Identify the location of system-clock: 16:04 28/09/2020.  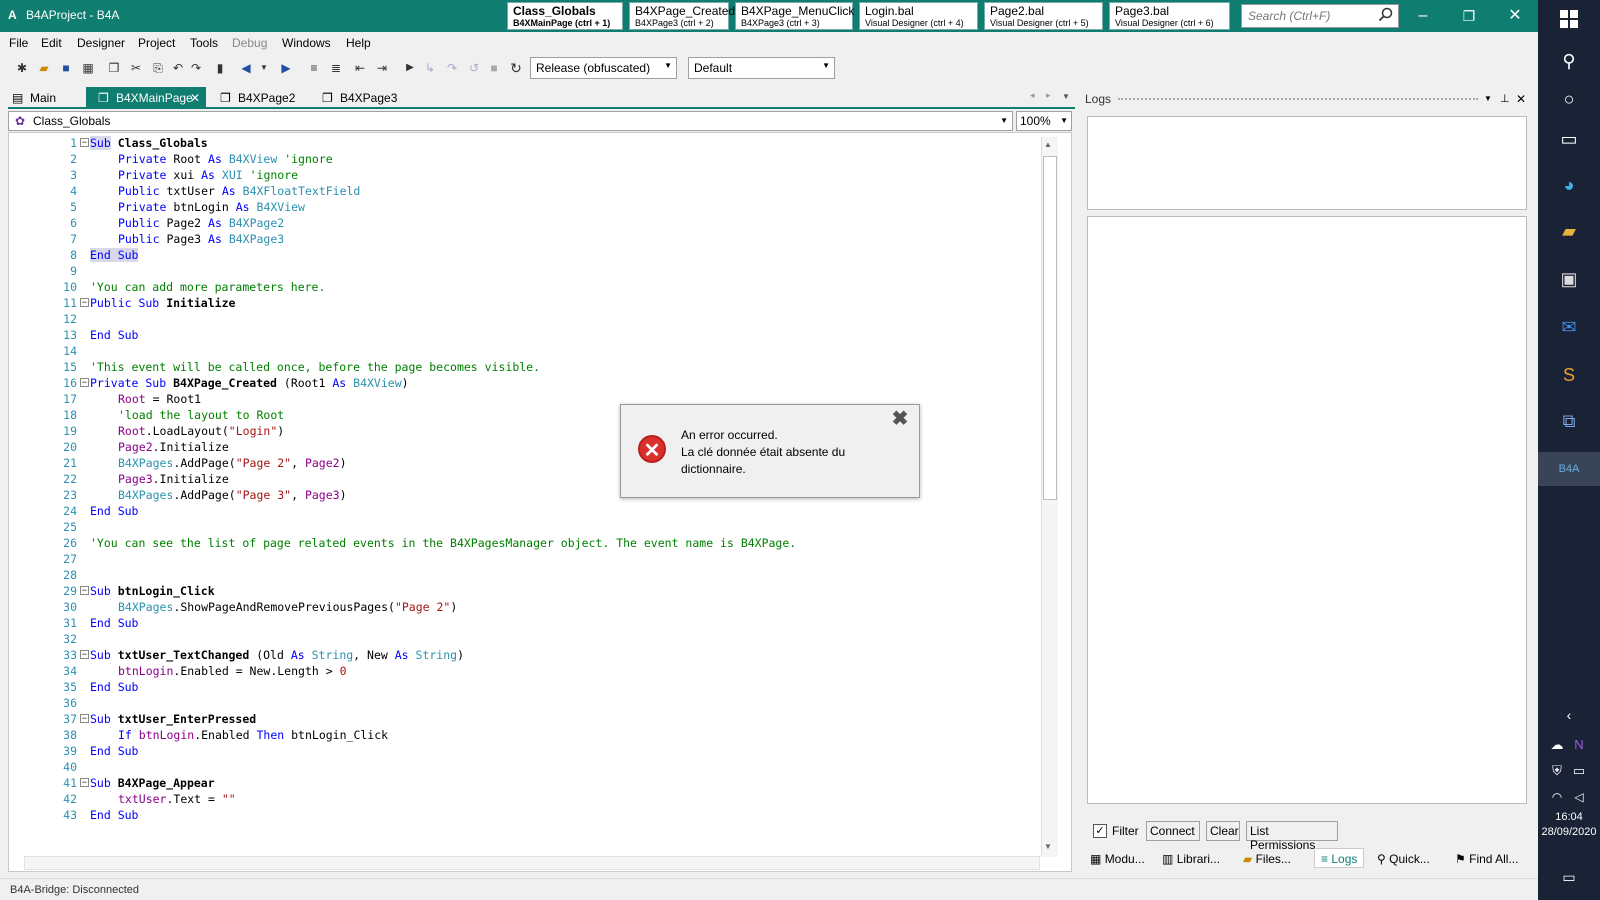
(1569, 825).